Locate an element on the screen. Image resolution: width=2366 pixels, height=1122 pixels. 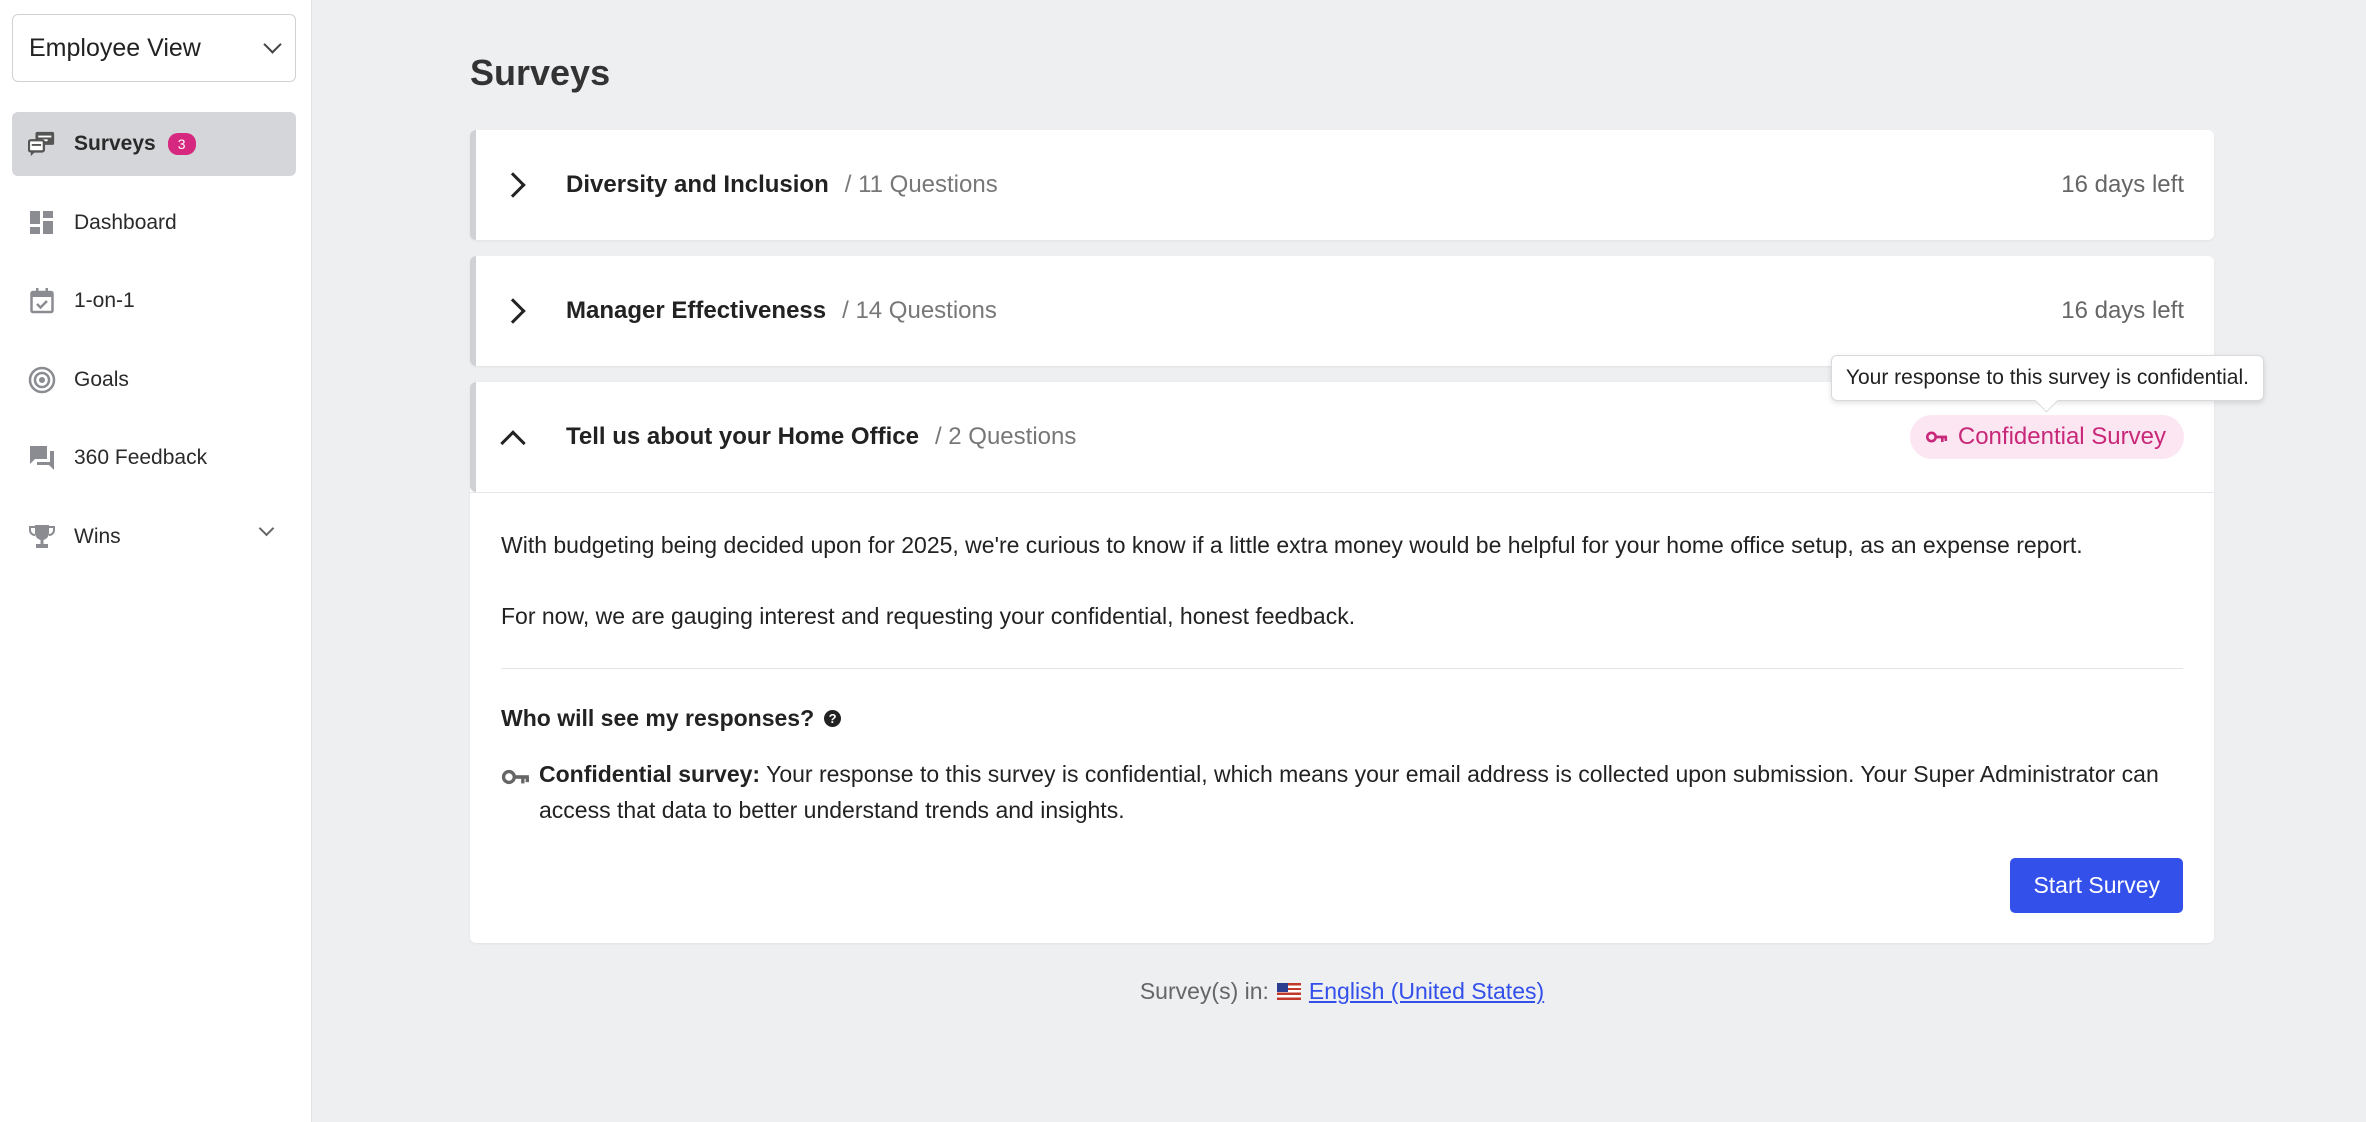
sidebar-item-goals: Goals is located at coordinates (154, 380).